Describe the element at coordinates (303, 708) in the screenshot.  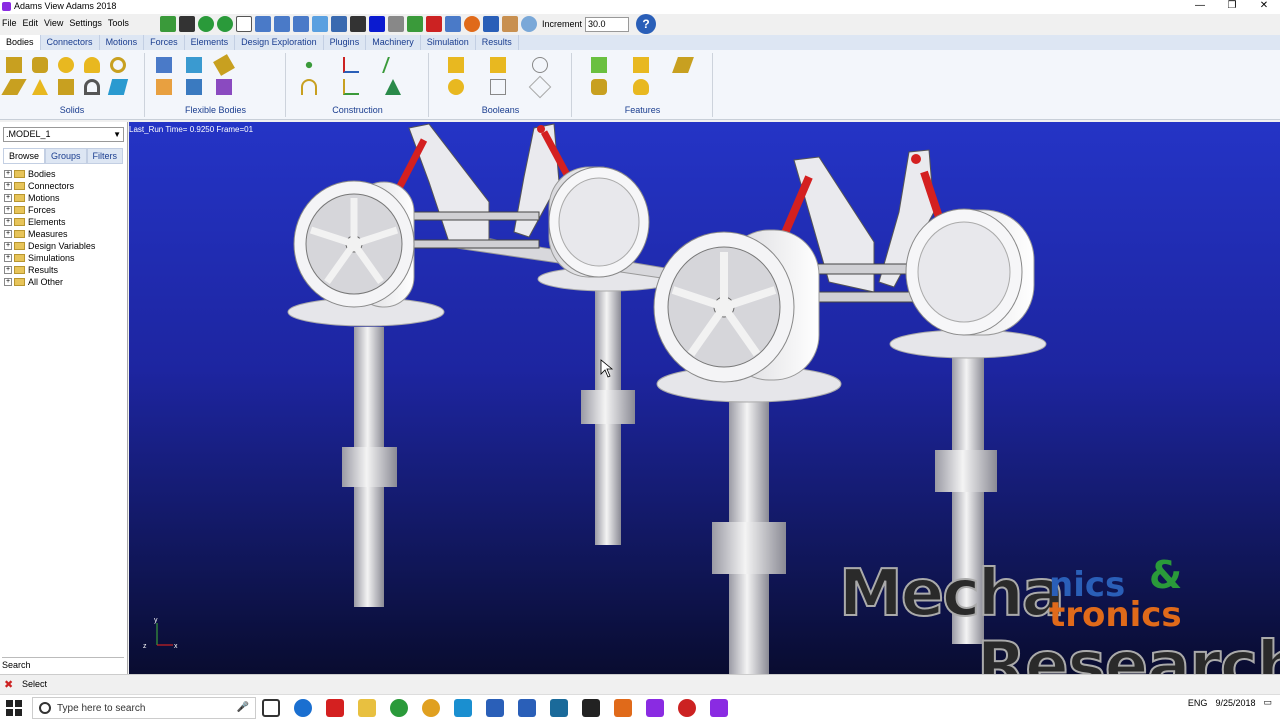
I see `edge-icon` at that location.